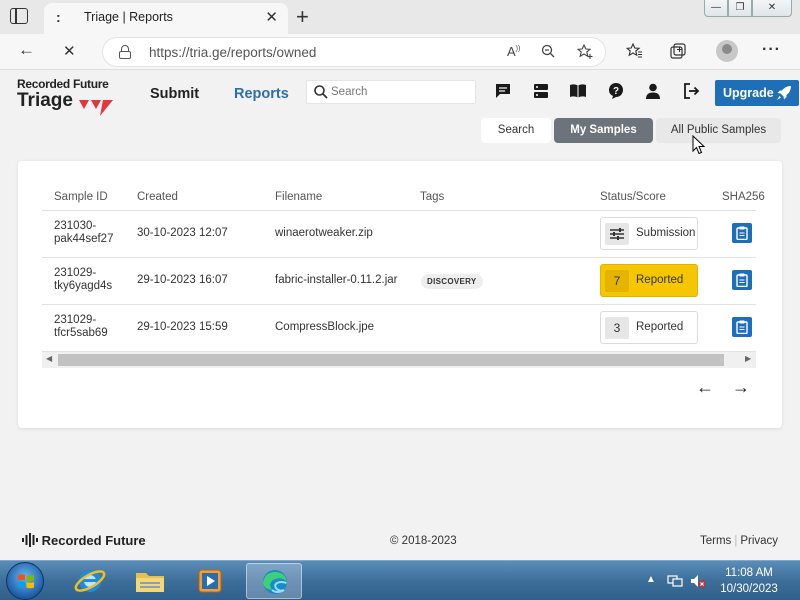 The height and width of the screenshot is (600, 800). What do you see at coordinates (759, 541) in the screenshot?
I see `privacy-link: Privacy` at bounding box center [759, 541].